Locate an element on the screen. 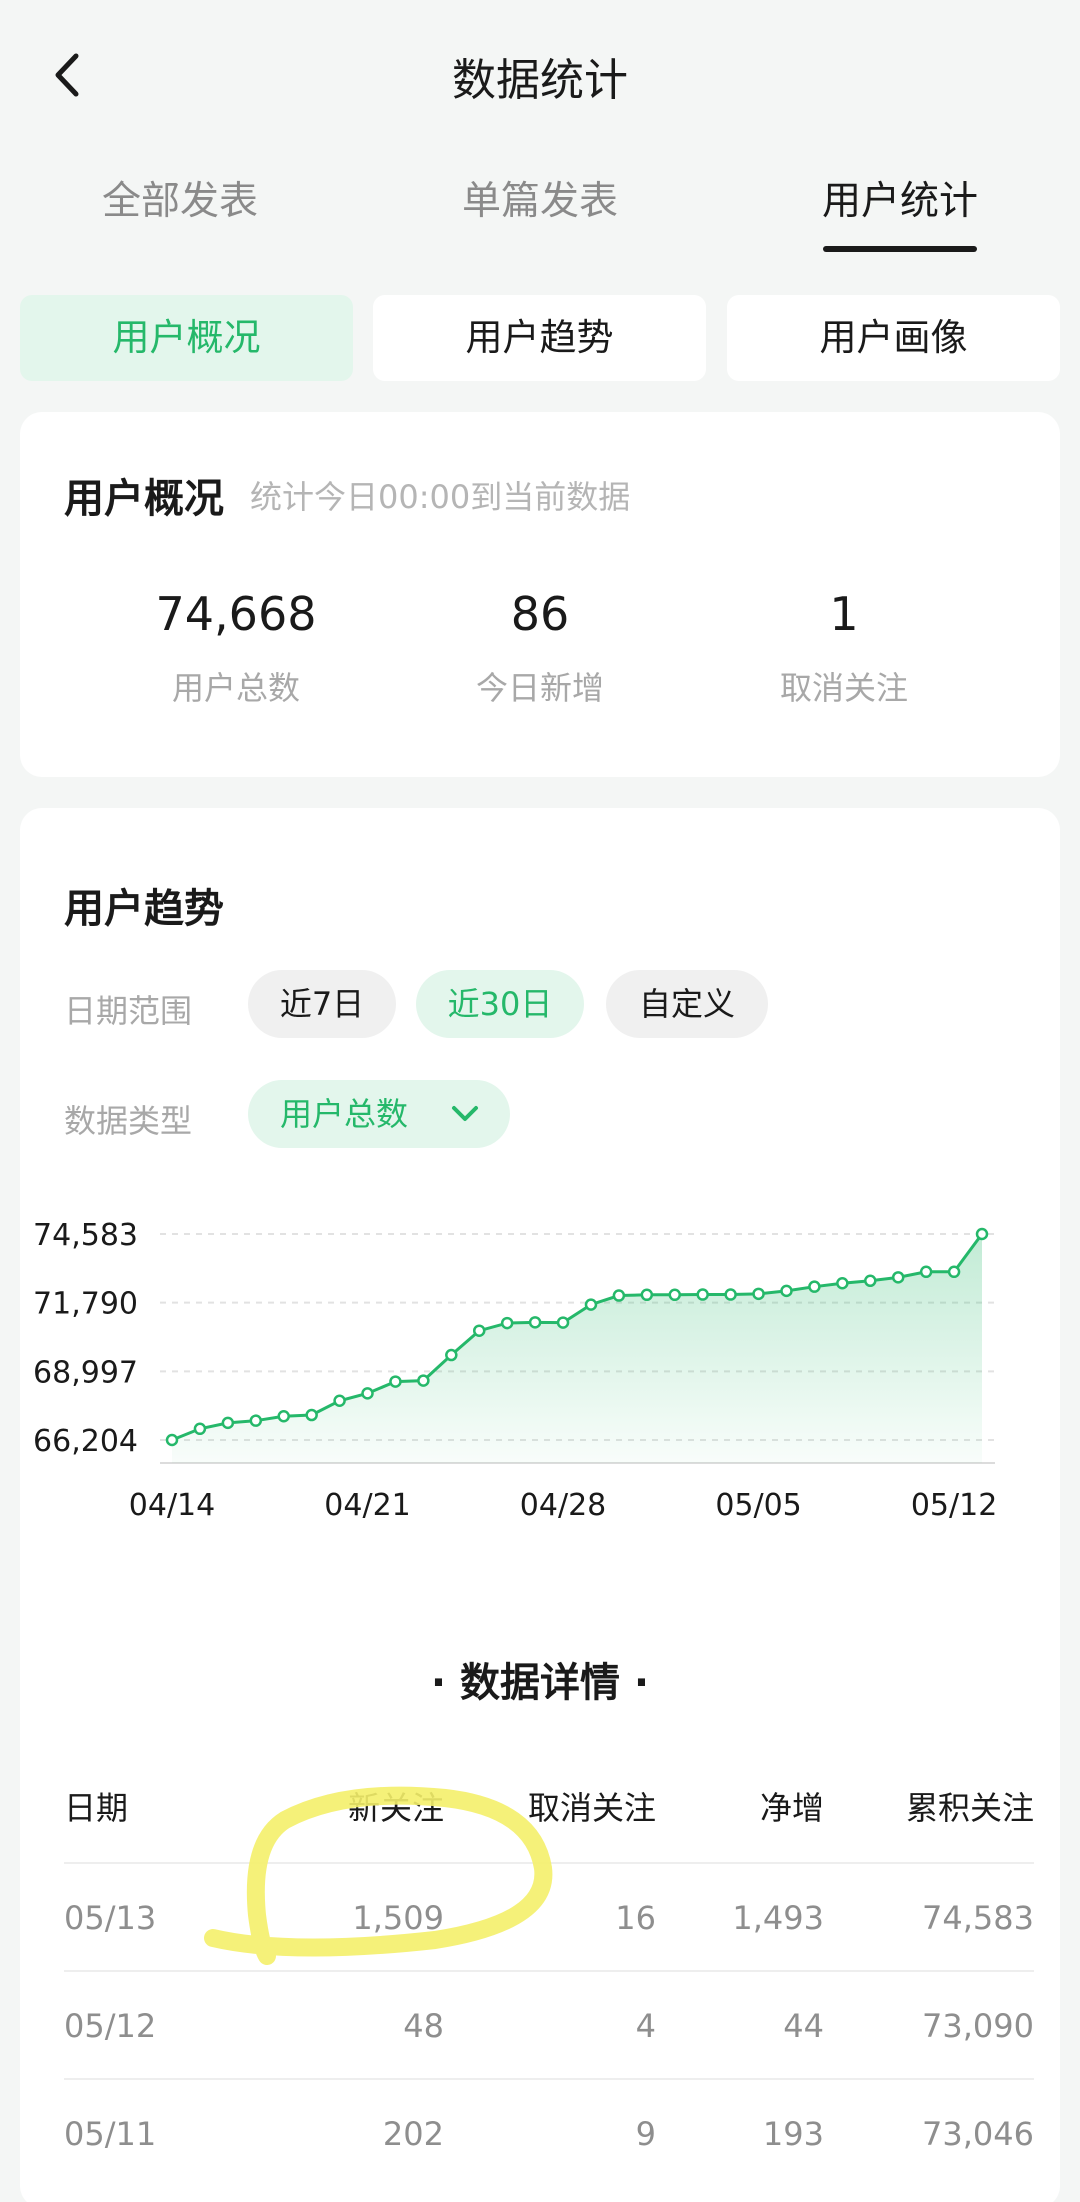 This screenshot has height=2202, width=1080. x-tick-label: 05/05 is located at coordinates (758, 1505).